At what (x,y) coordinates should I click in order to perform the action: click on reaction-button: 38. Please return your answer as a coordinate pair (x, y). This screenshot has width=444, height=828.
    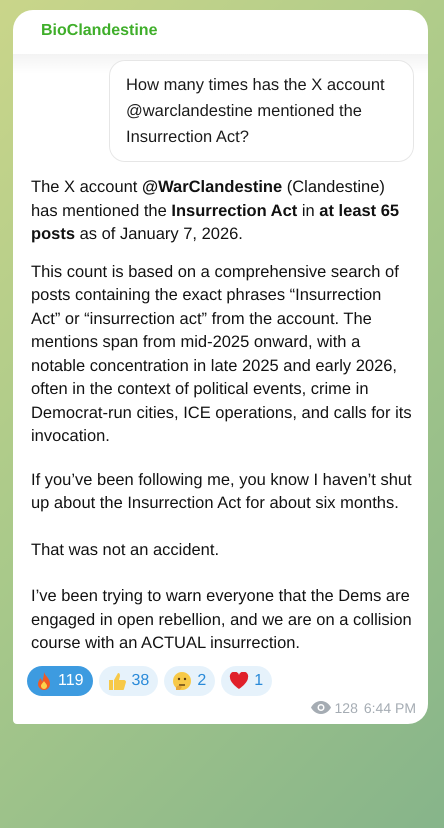
    Looking at the image, I should click on (128, 681).